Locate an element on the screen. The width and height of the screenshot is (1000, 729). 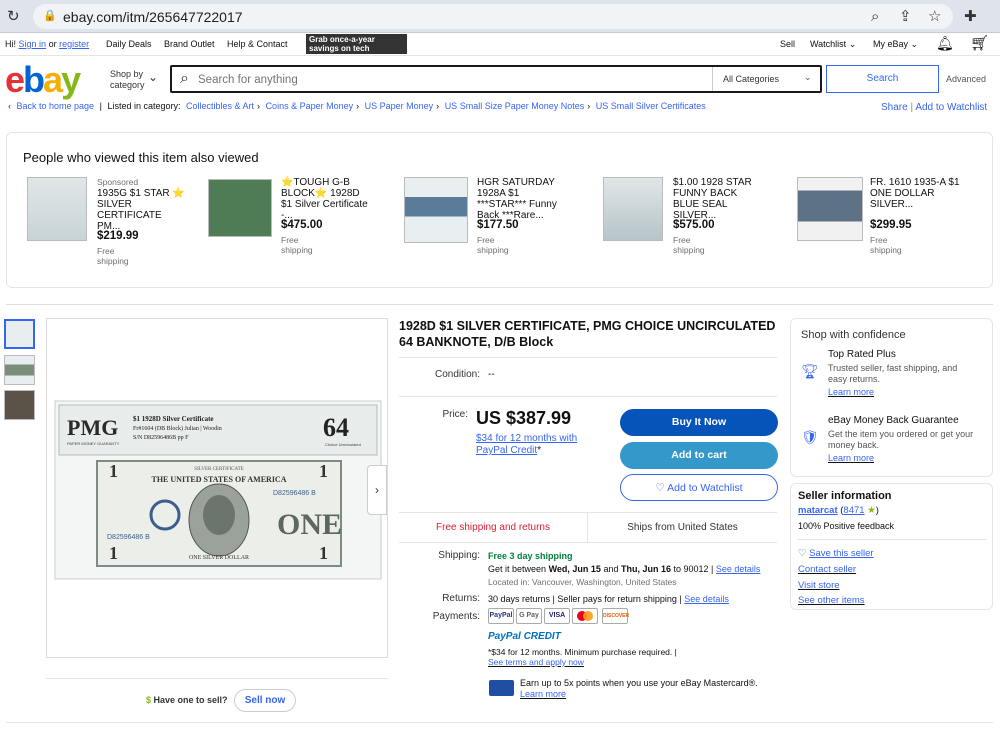
watchlist-menu: Watchlist ⌄ is located at coordinates (833, 44).